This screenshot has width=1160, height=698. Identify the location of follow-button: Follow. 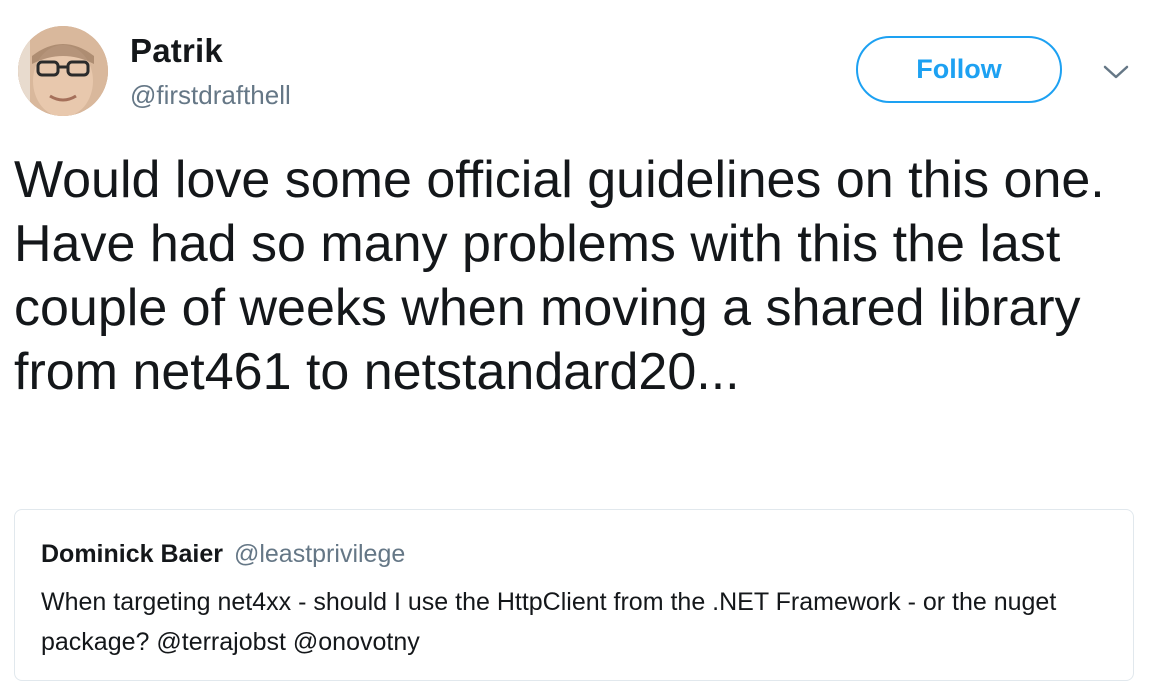
(959, 69).